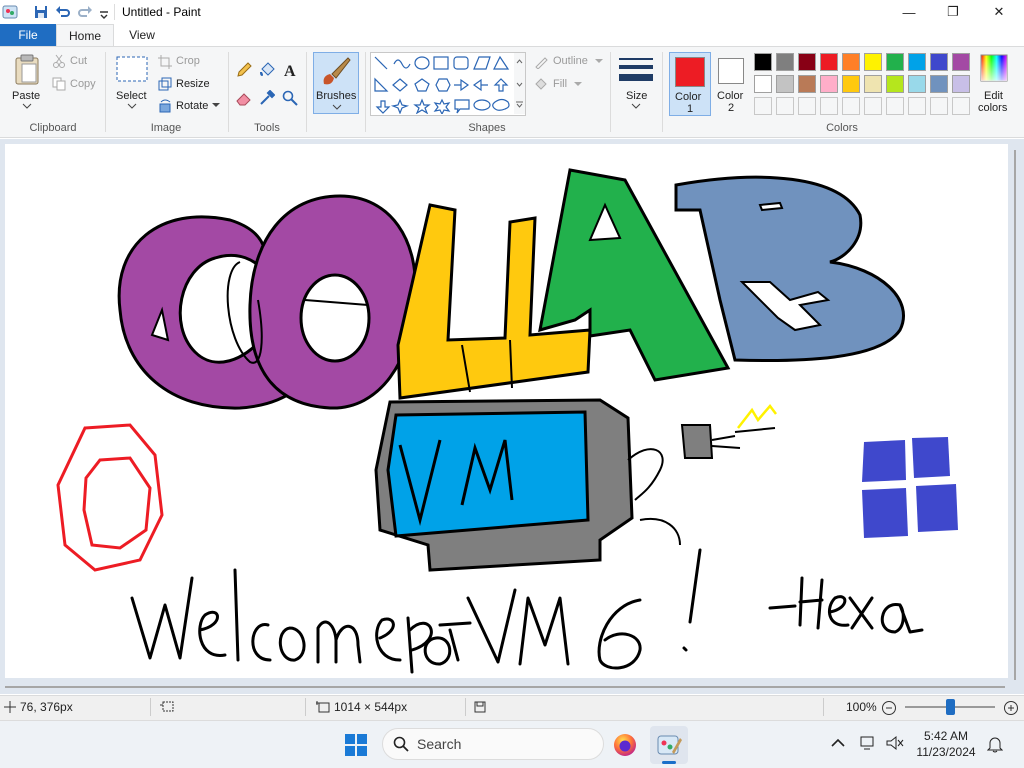  I want to click on paint-app-icon, so click(10, 12).